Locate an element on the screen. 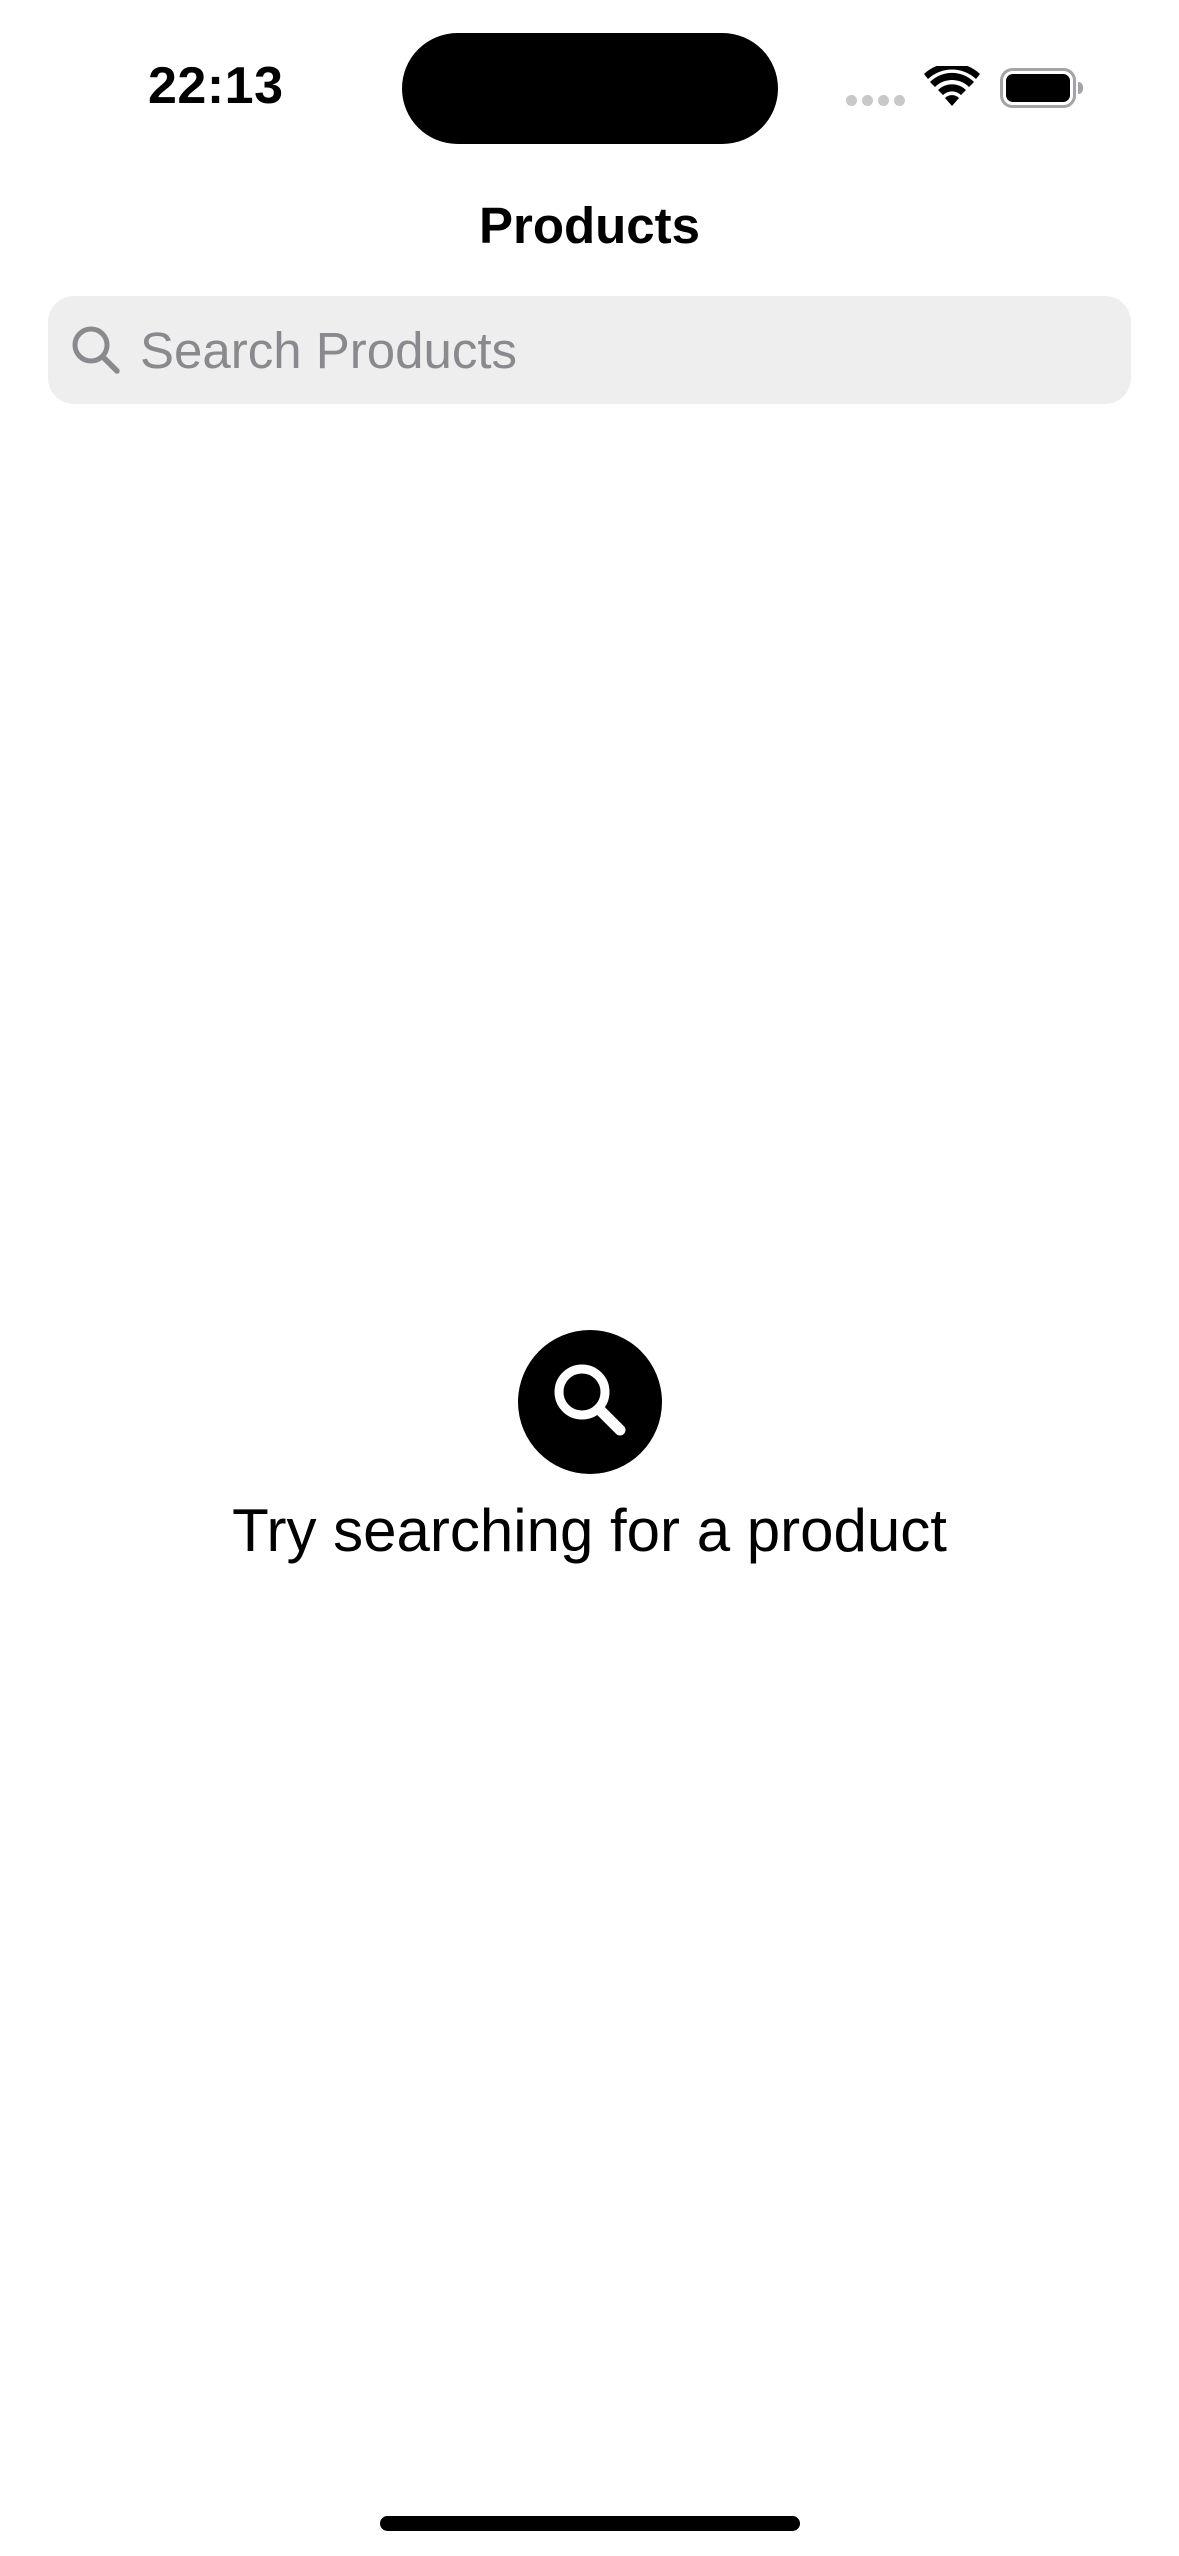 The width and height of the screenshot is (1179, 2556). page-title: Products is located at coordinates (589, 225).